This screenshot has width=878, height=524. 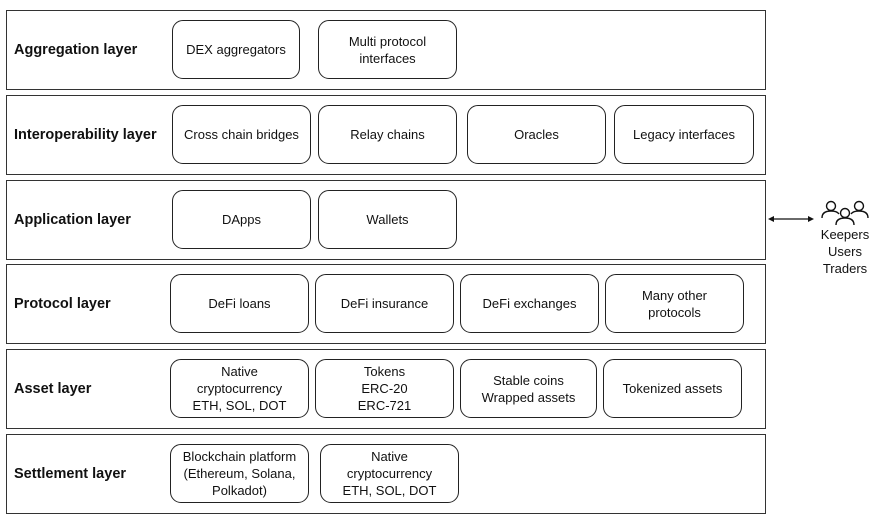 I want to click on actors-label: Keepers Users Traders, so click(x=845, y=251).